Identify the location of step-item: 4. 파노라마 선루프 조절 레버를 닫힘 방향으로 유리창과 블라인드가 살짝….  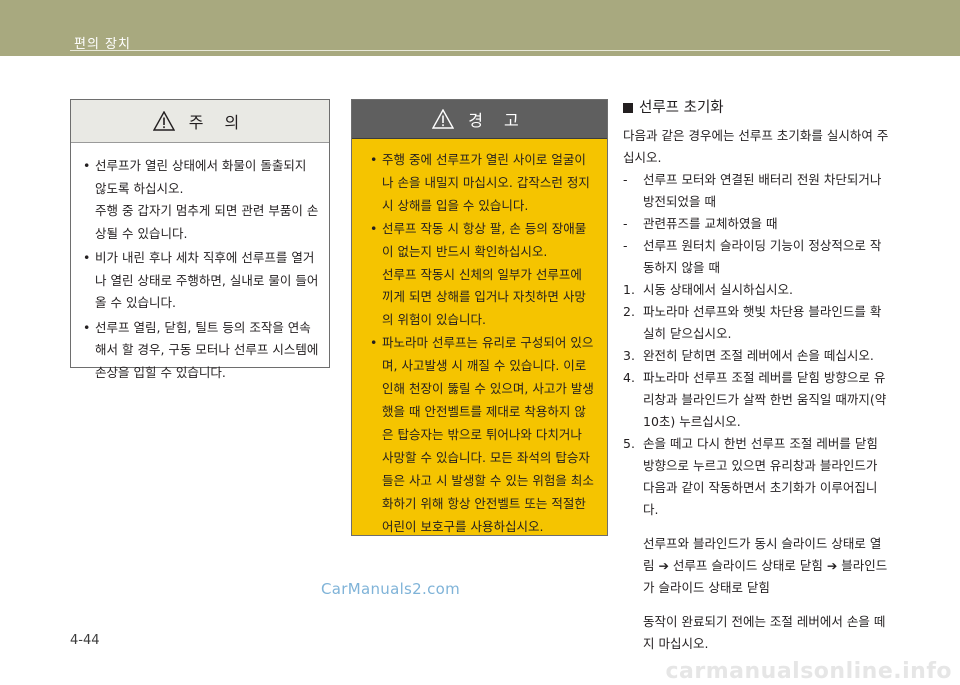
(757, 400).